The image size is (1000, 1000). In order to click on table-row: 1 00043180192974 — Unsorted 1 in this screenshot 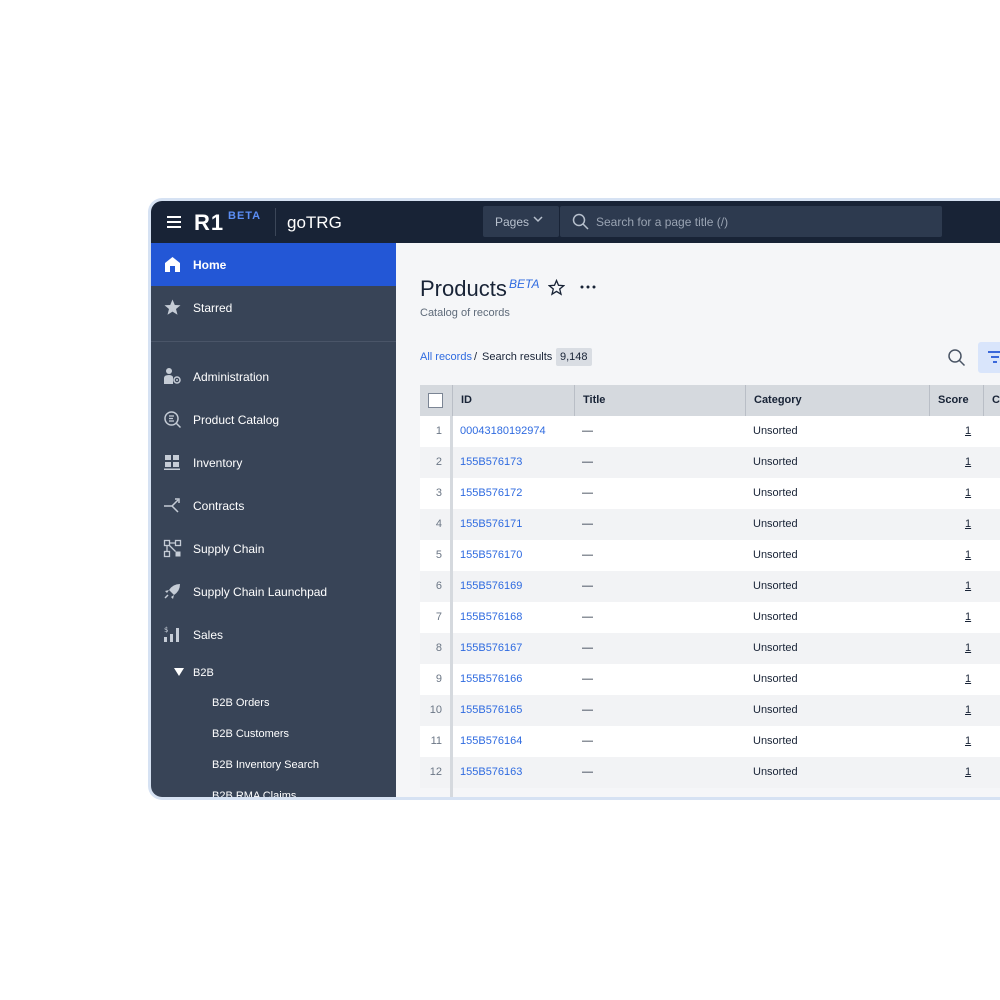, I will do `click(710, 431)`.